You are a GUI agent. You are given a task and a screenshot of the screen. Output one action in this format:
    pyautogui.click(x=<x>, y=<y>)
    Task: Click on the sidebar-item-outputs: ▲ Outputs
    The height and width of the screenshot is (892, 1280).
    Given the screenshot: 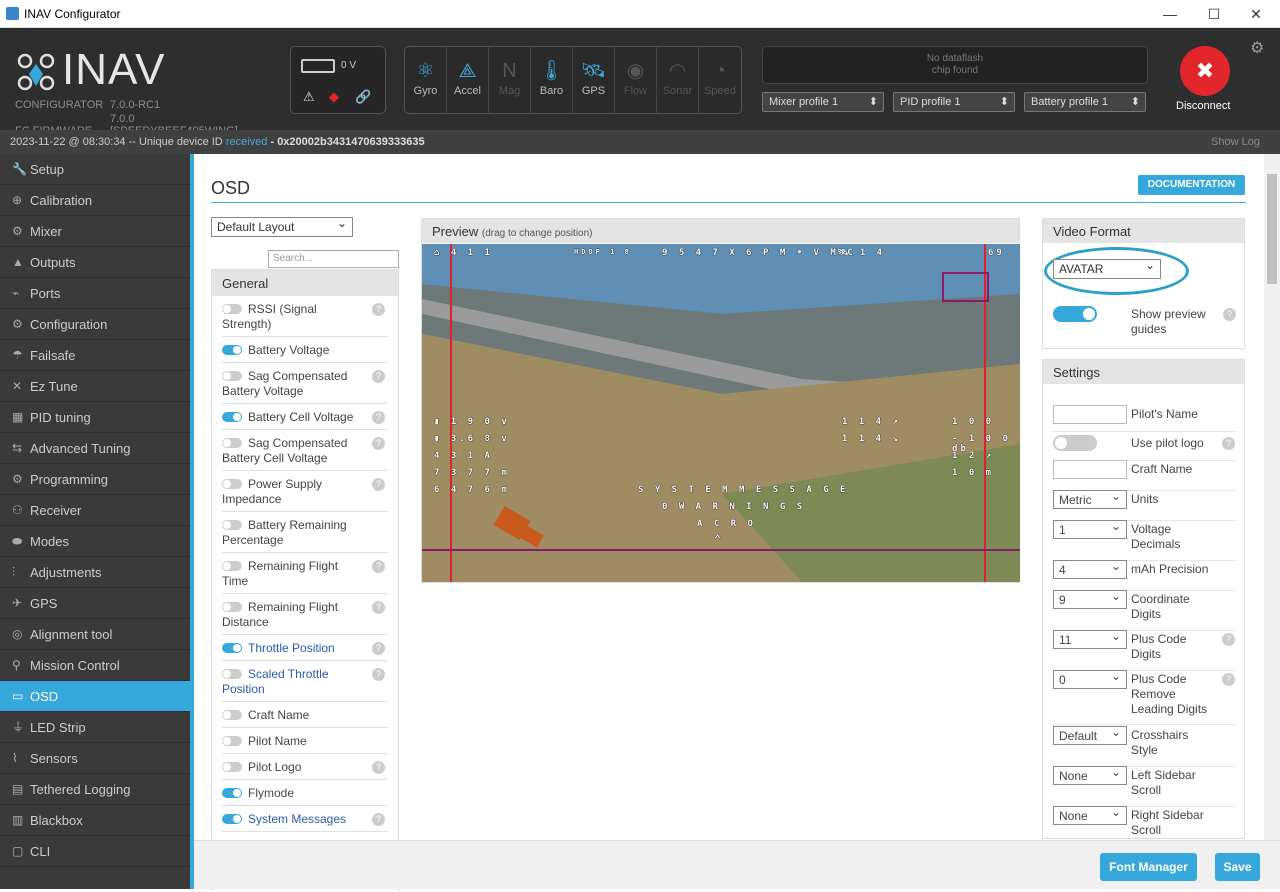 What is the action you would take?
    pyautogui.click(x=95, y=262)
    